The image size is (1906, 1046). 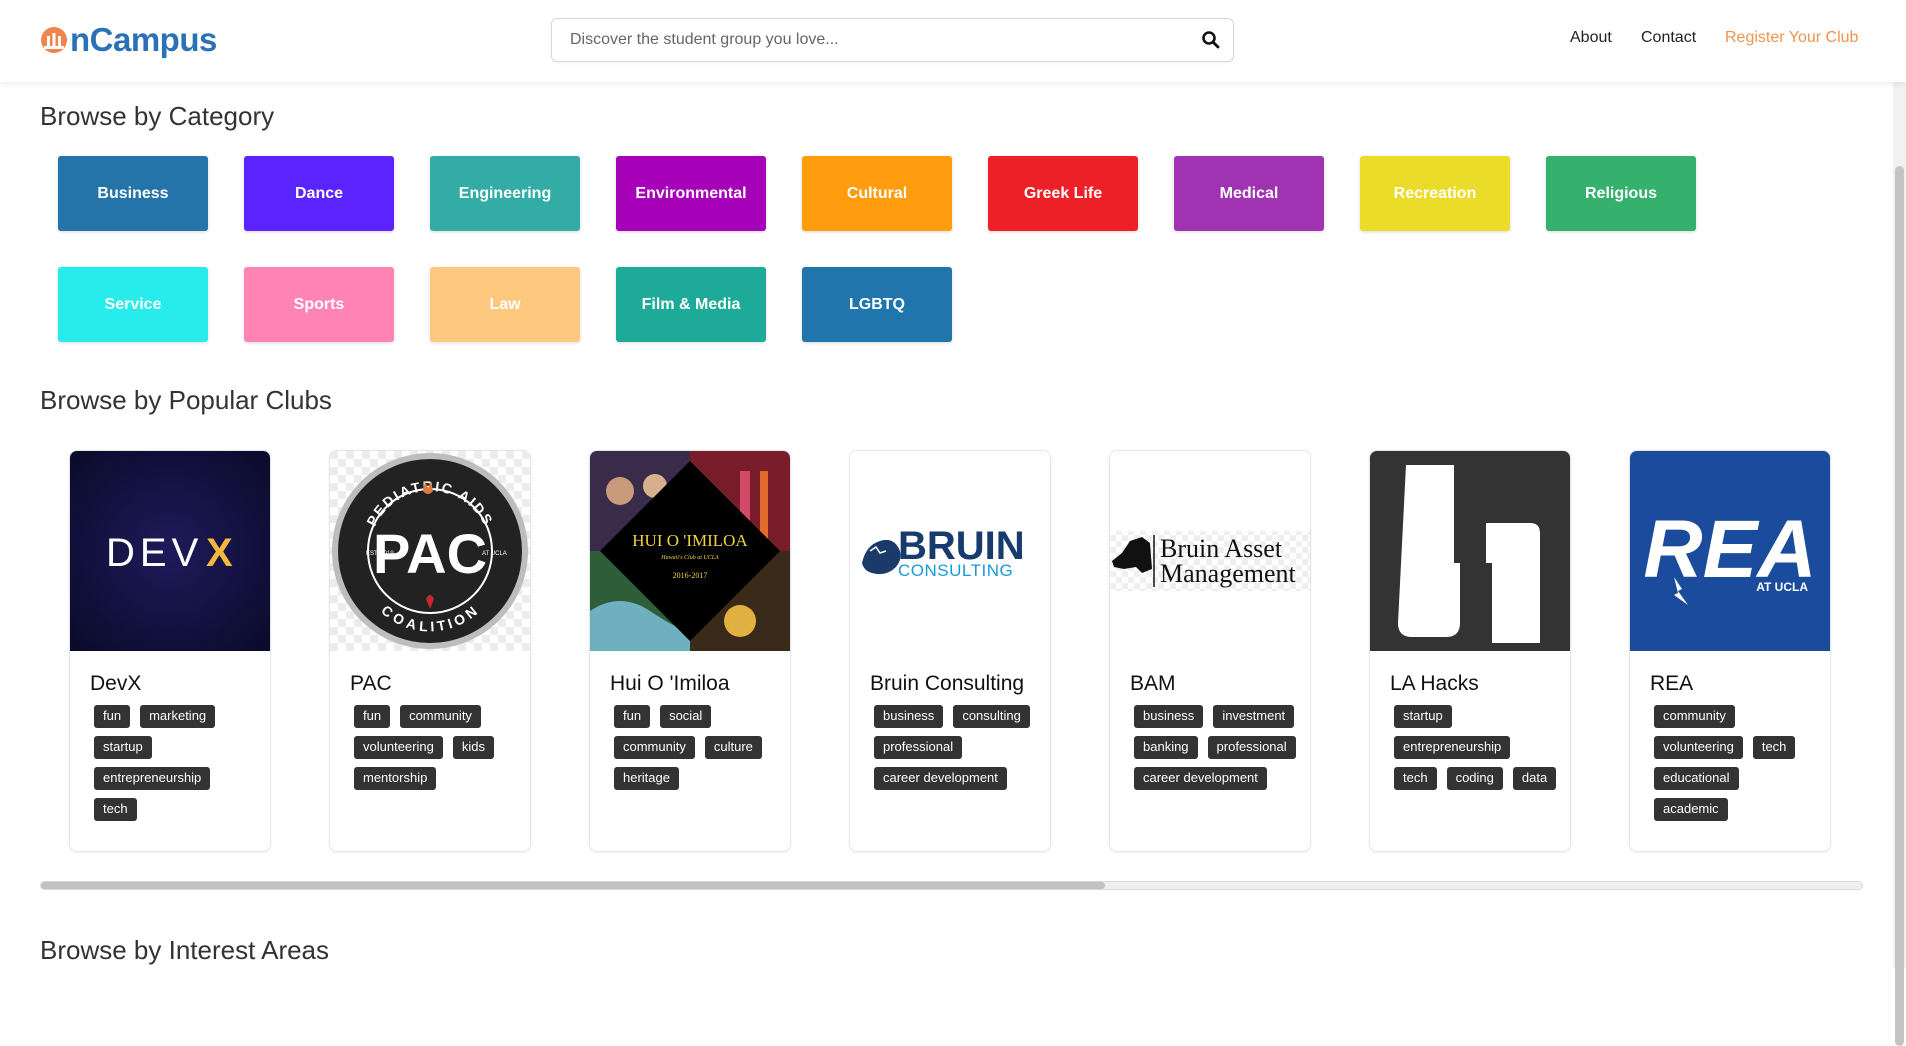 I want to click on tag: culture, so click(x=733, y=747).